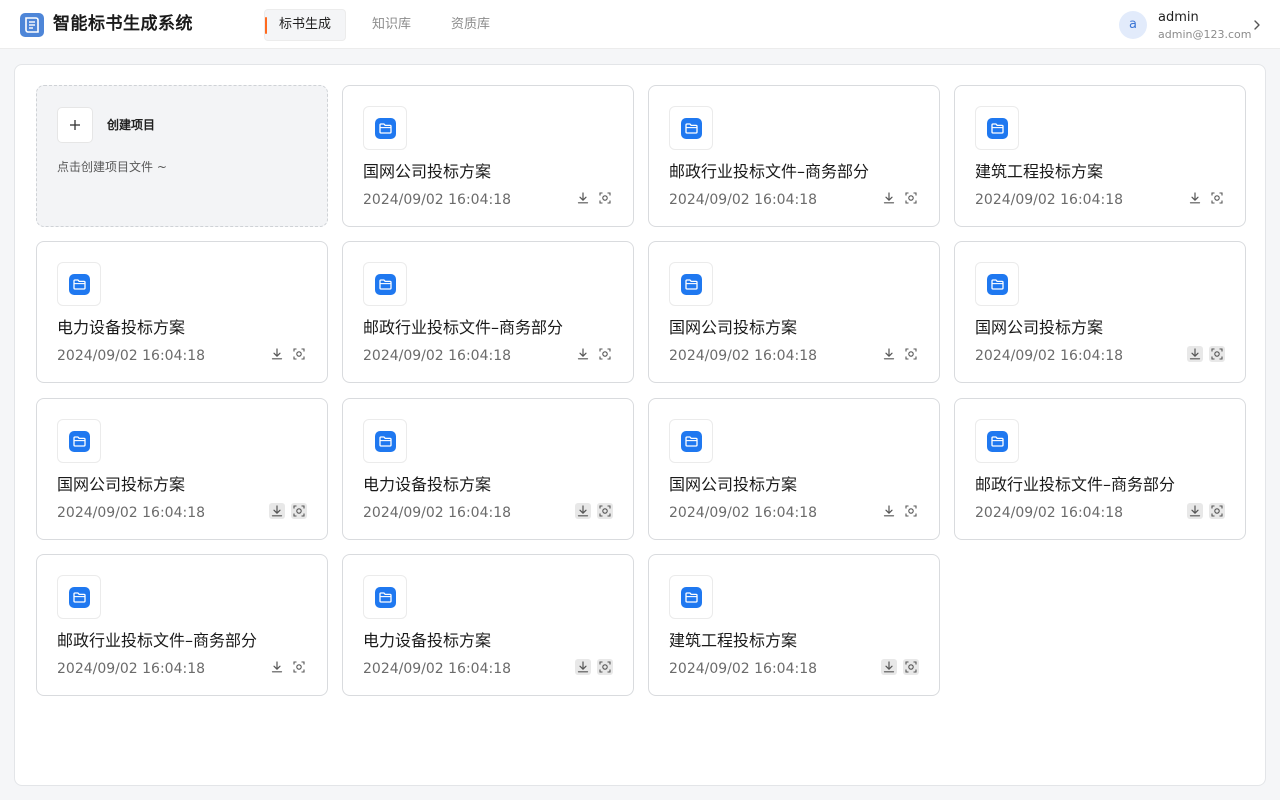 Image resolution: width=1280 pixels, height=800 pixels. Describe the element at coordinates (75, 125) in the screenshot. I see `plus-icon` at that location.